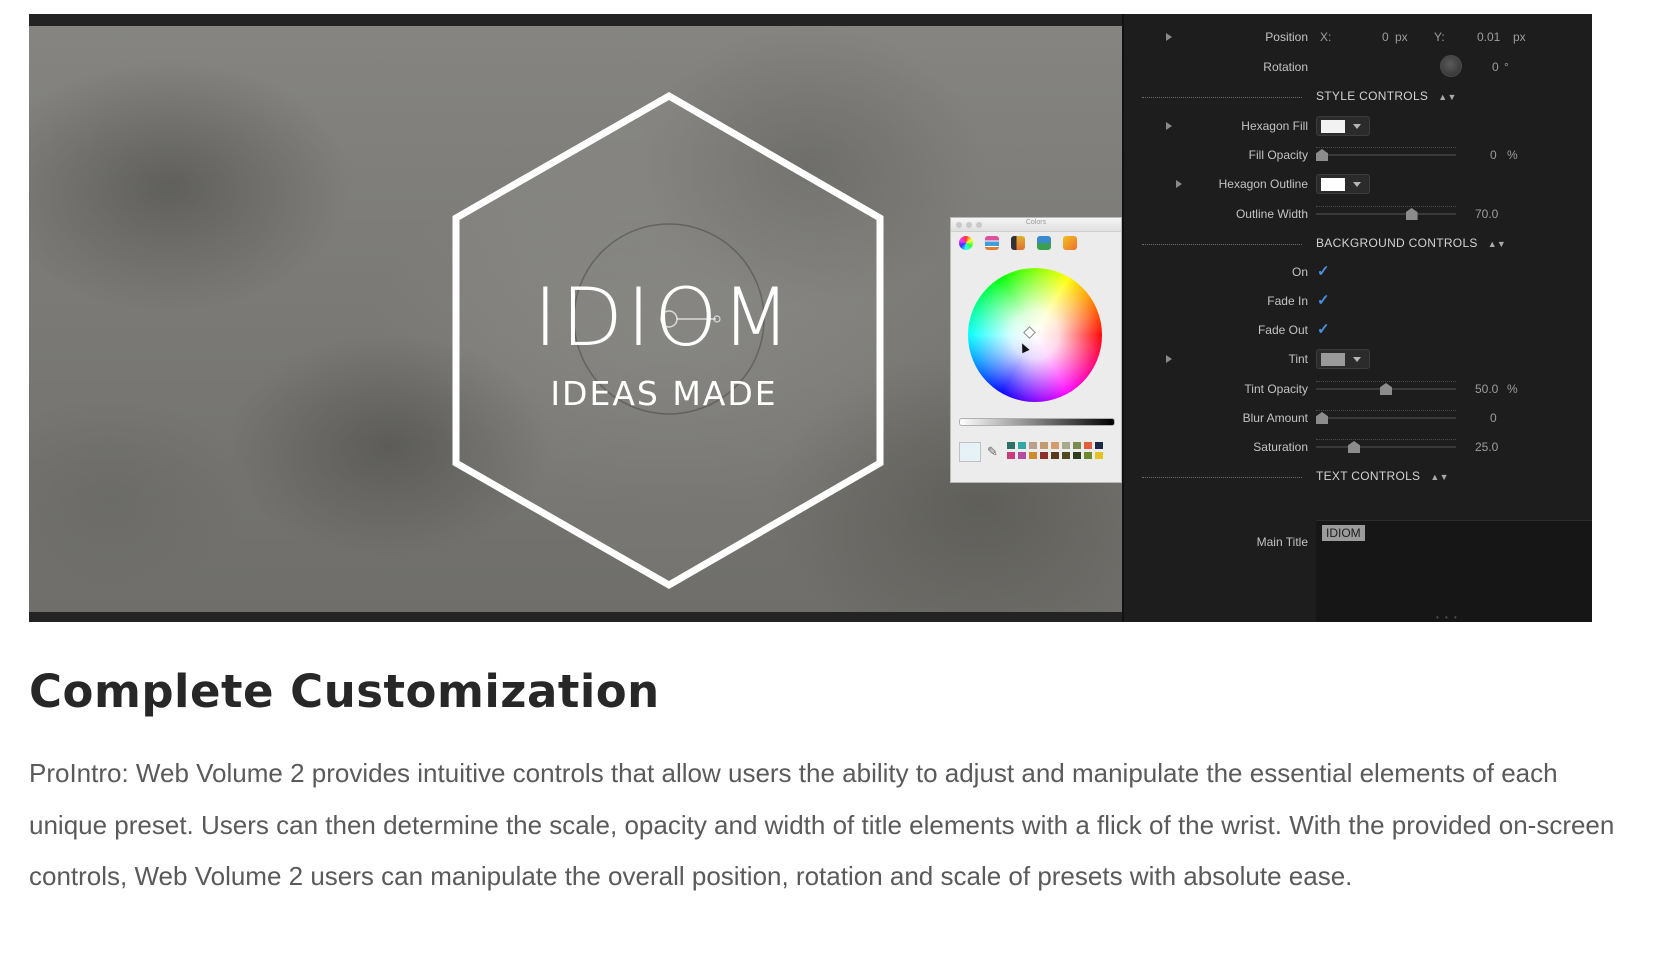 This screenshot has height=970, width=1654. I want to click on style-controls-header: STYLE CONTROLS ▲▼, so click(1358, 96).